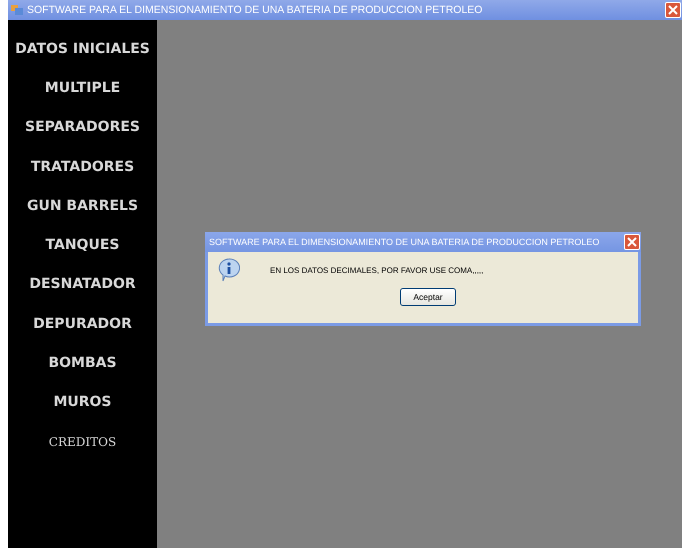 Image resolution: width=682 pixels, height=550 pixels. What do you see at coordinates (428, 297) in the screenshot?
I see `accept-button: Aceptar` at bounding box center [428, 297].